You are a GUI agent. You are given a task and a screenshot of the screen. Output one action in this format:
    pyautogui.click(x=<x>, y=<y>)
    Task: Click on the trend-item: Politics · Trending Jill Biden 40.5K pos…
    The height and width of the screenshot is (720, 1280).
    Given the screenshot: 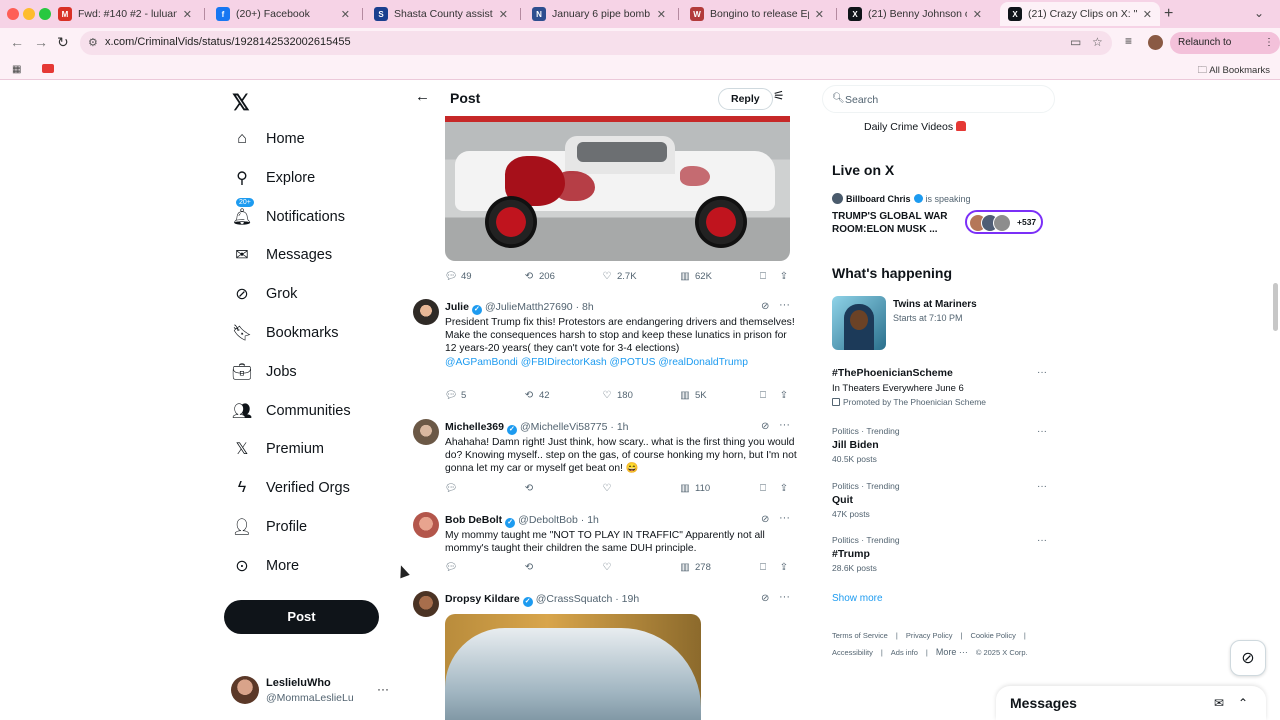 What is the action you would take?
    pyautogui.click(x=939, y=445)
    